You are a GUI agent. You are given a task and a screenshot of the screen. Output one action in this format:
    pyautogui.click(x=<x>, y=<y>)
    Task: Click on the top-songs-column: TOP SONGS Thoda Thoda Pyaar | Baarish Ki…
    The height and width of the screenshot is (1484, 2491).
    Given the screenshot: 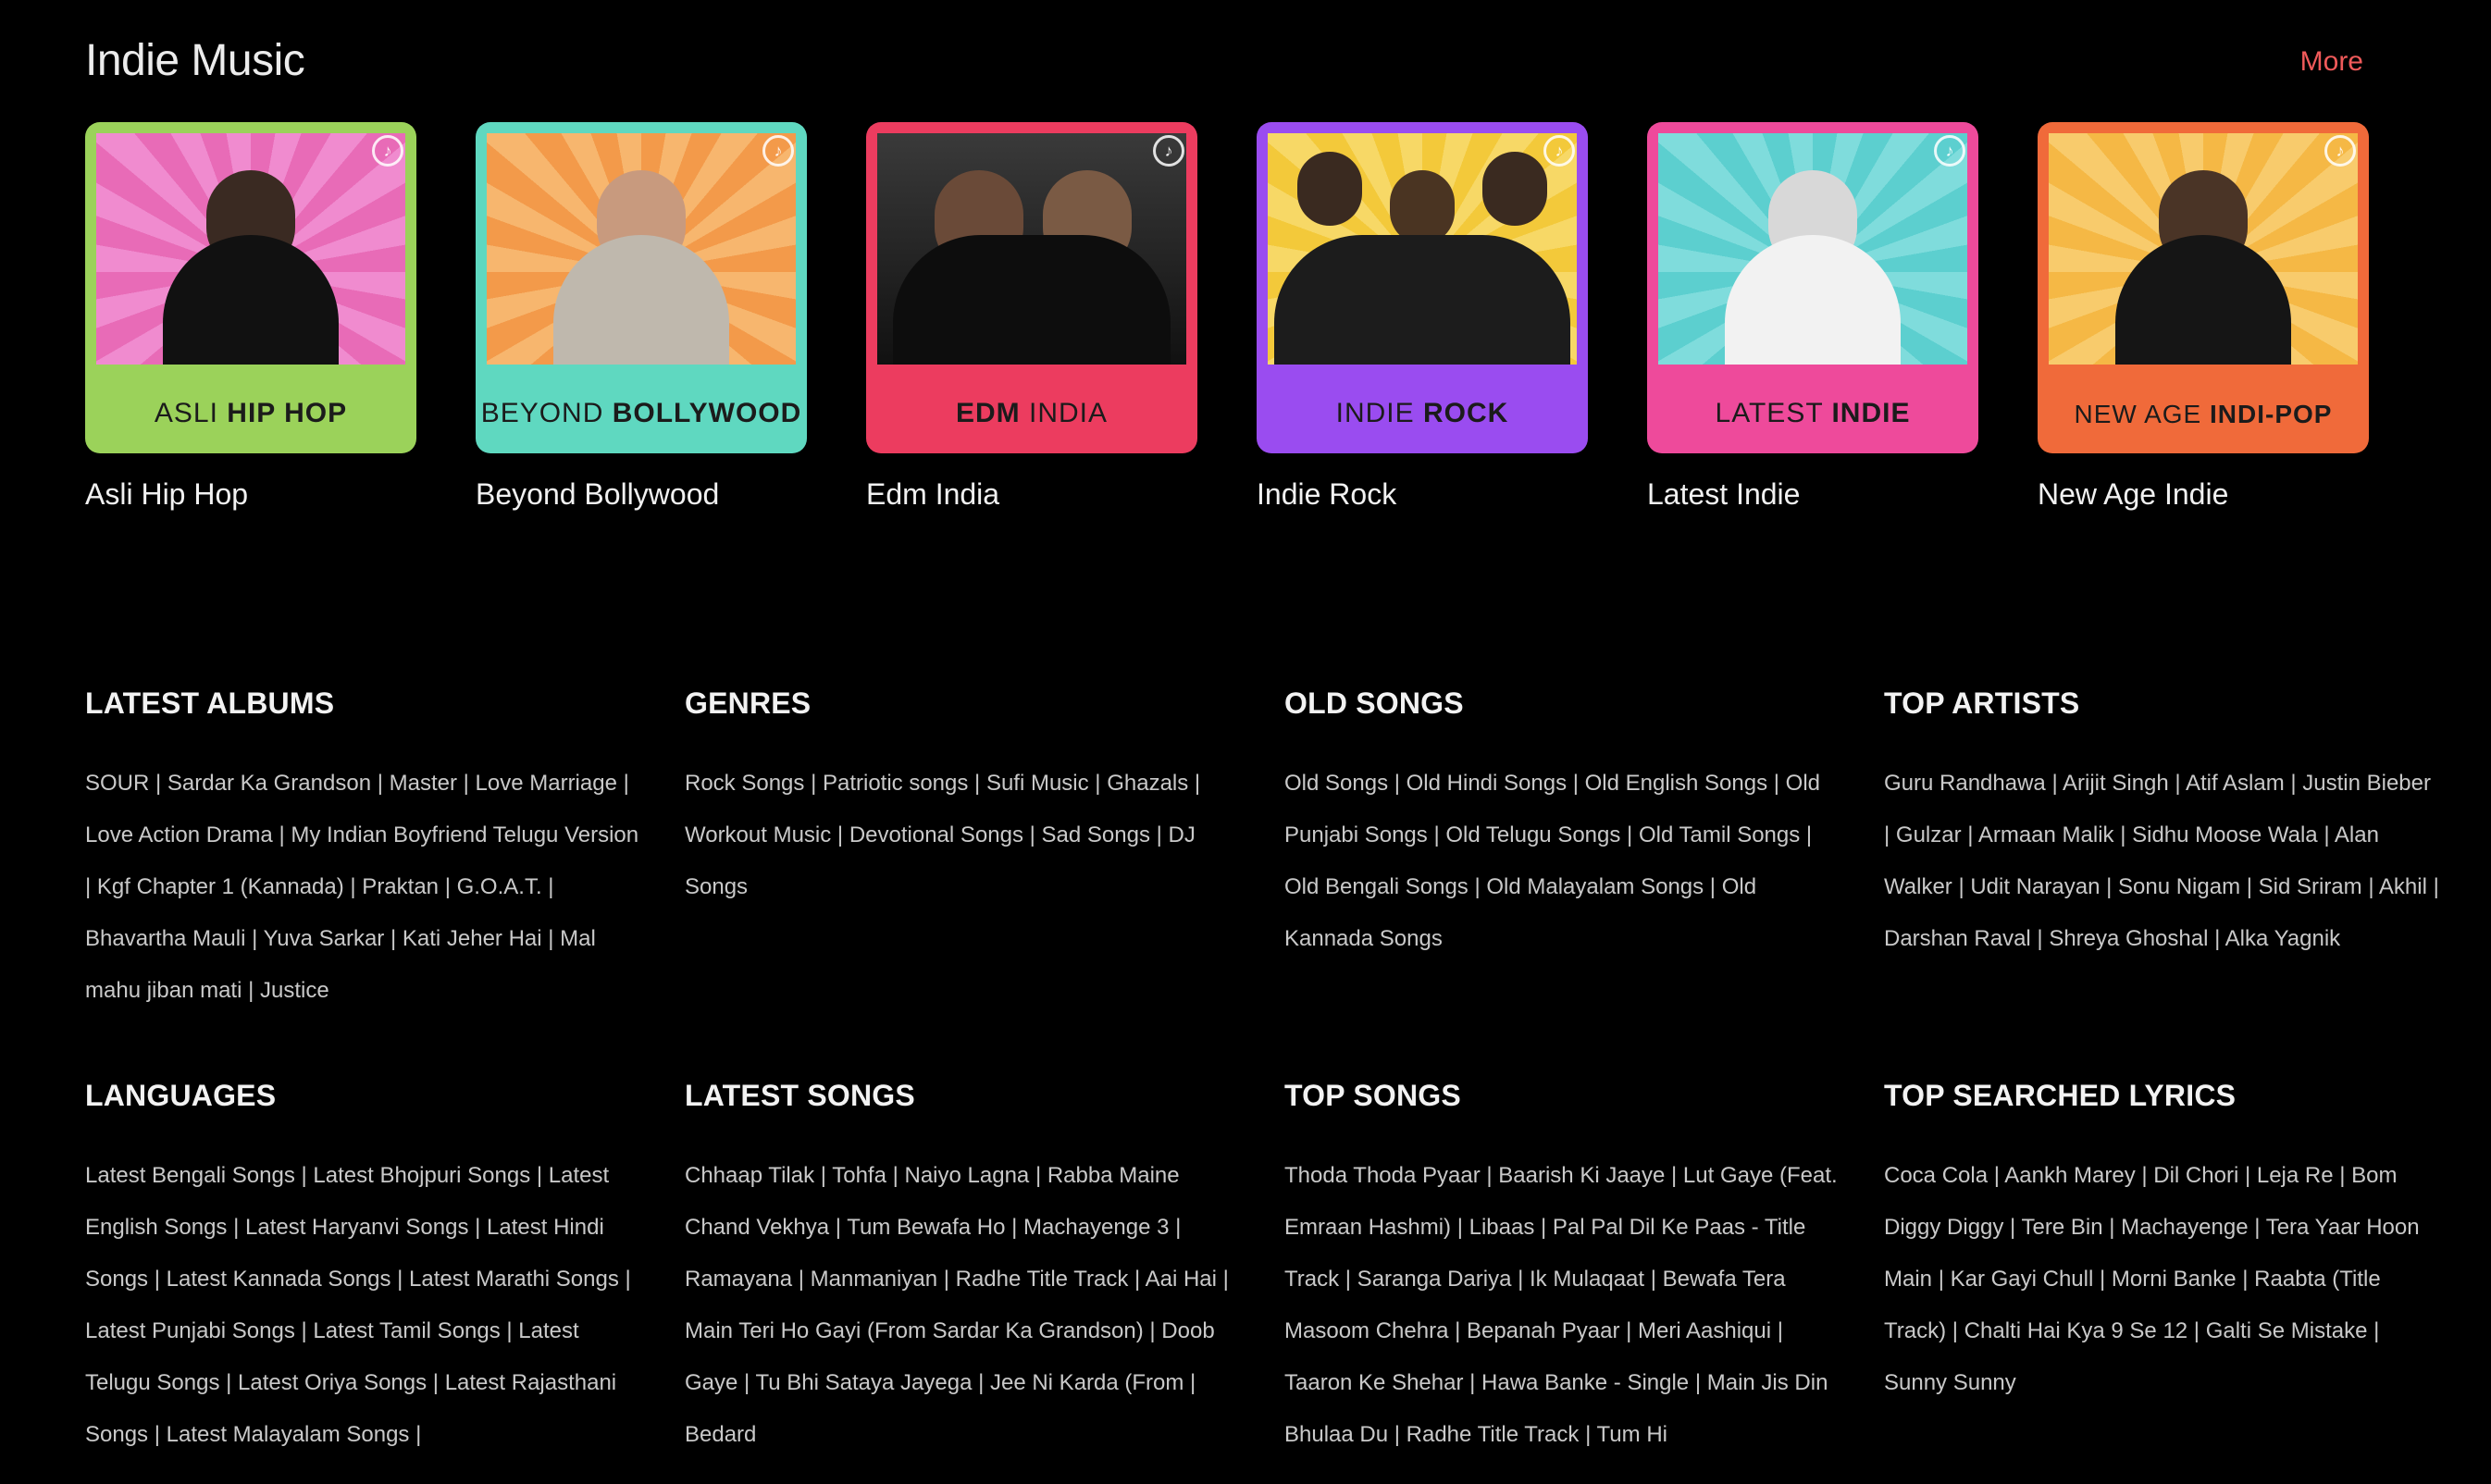 What is the action you would take?
    pyautogui.click(x=1562, y=1270)
    